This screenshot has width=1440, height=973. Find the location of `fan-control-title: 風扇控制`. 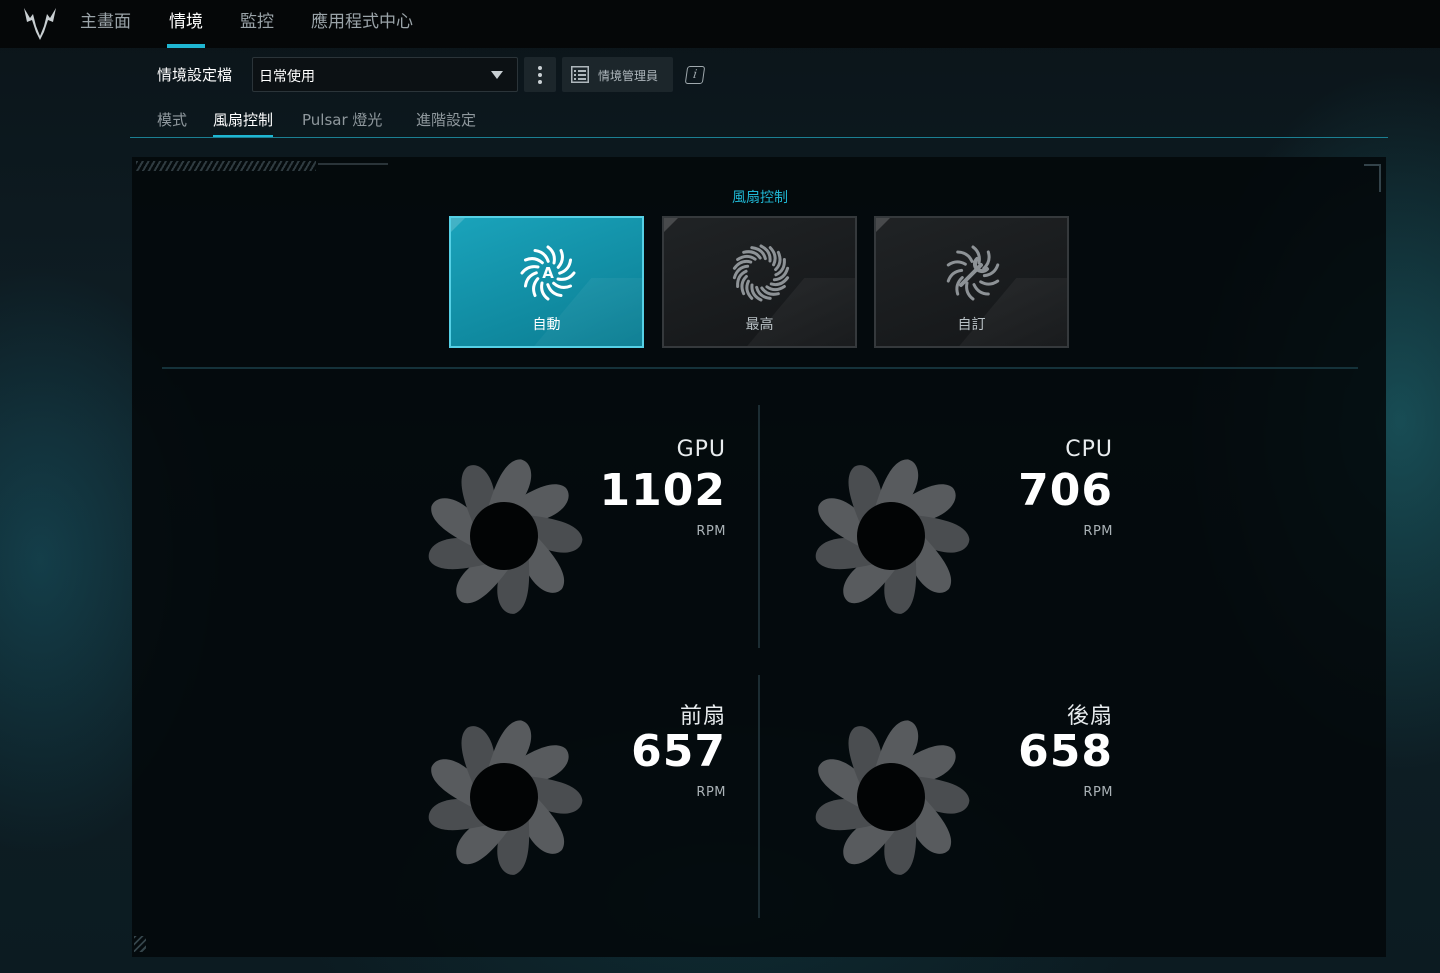

fan-control-title: 風扇控制 is located at coordinates (760, 198).